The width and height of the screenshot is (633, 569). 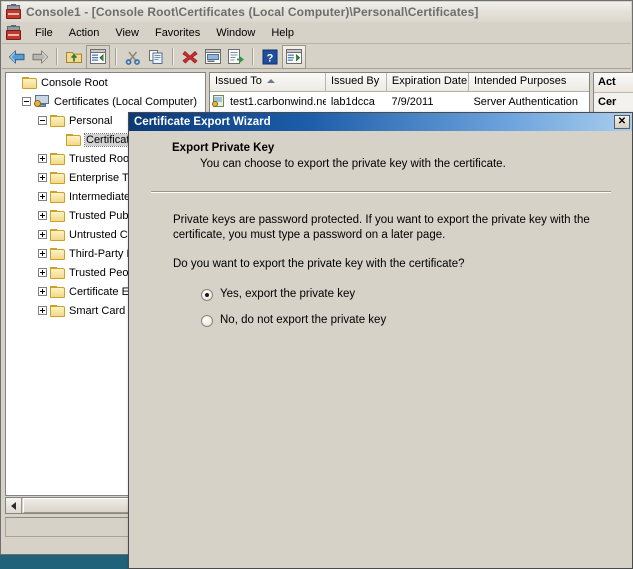 I want to click on cell-text: Server Authentication, so click(x=526, y=101).